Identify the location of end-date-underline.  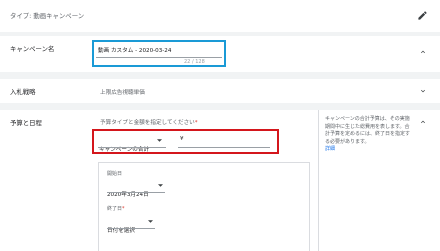
(131, 228).